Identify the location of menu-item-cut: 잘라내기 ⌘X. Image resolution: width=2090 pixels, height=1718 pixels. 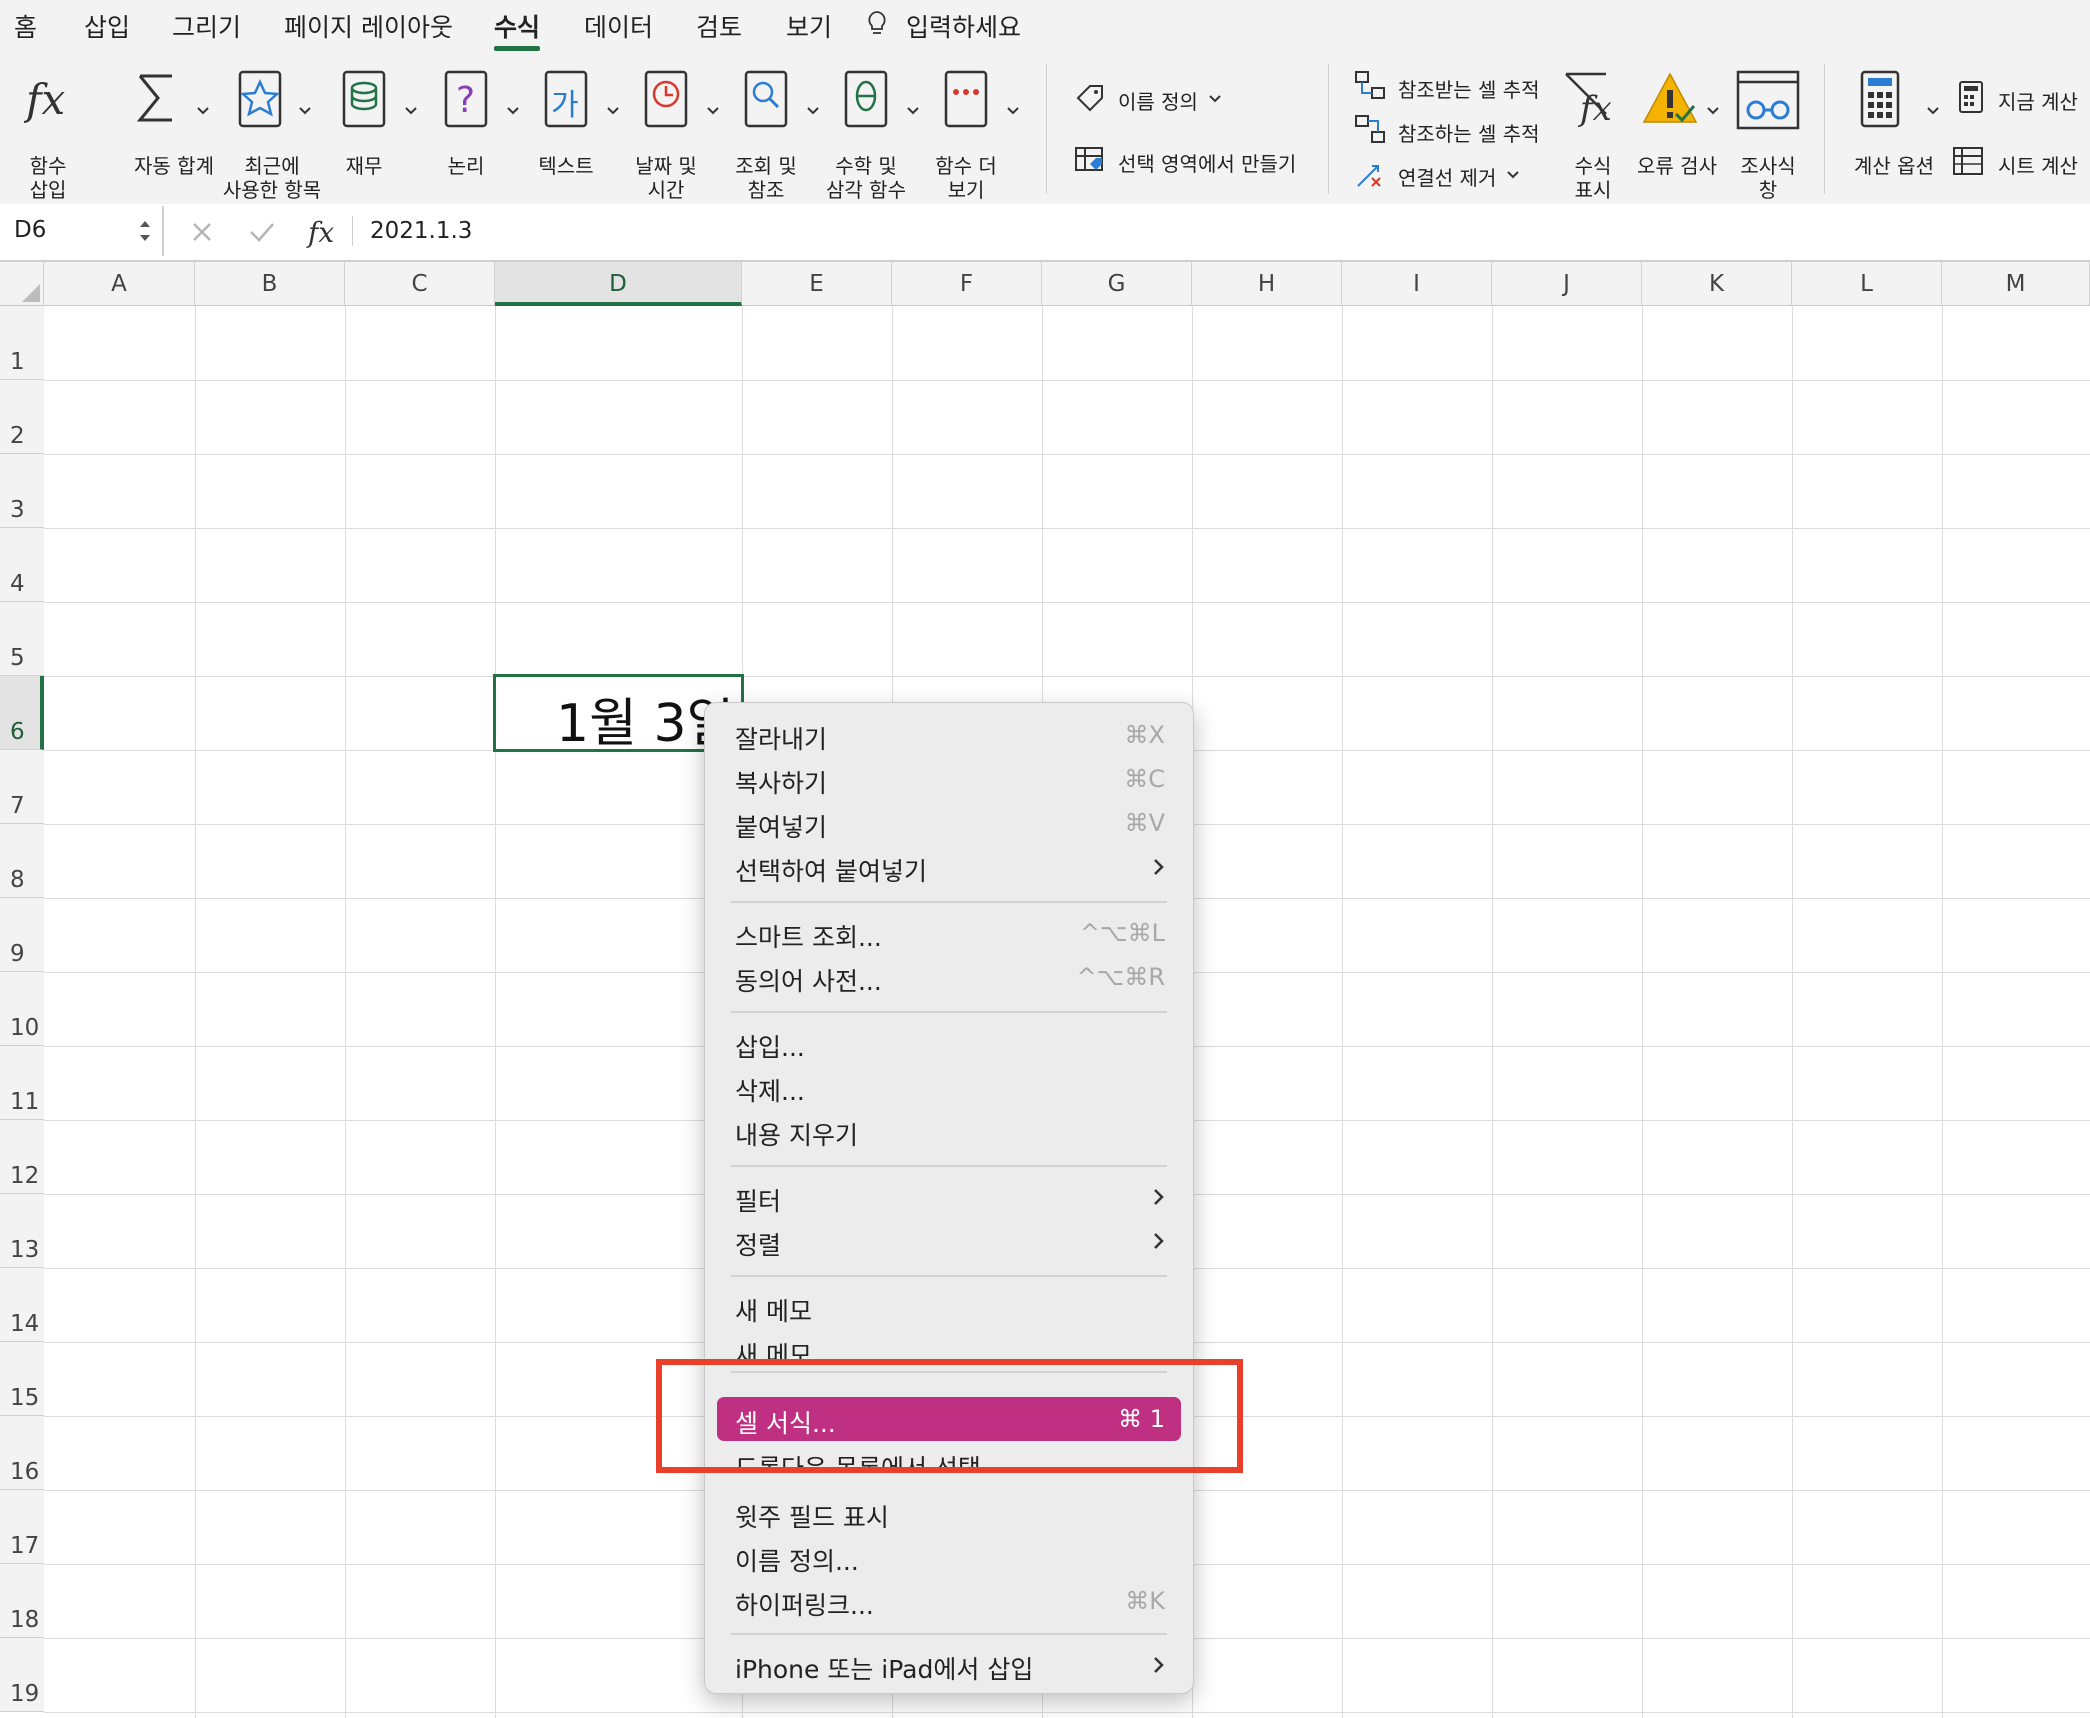
(949, 734).